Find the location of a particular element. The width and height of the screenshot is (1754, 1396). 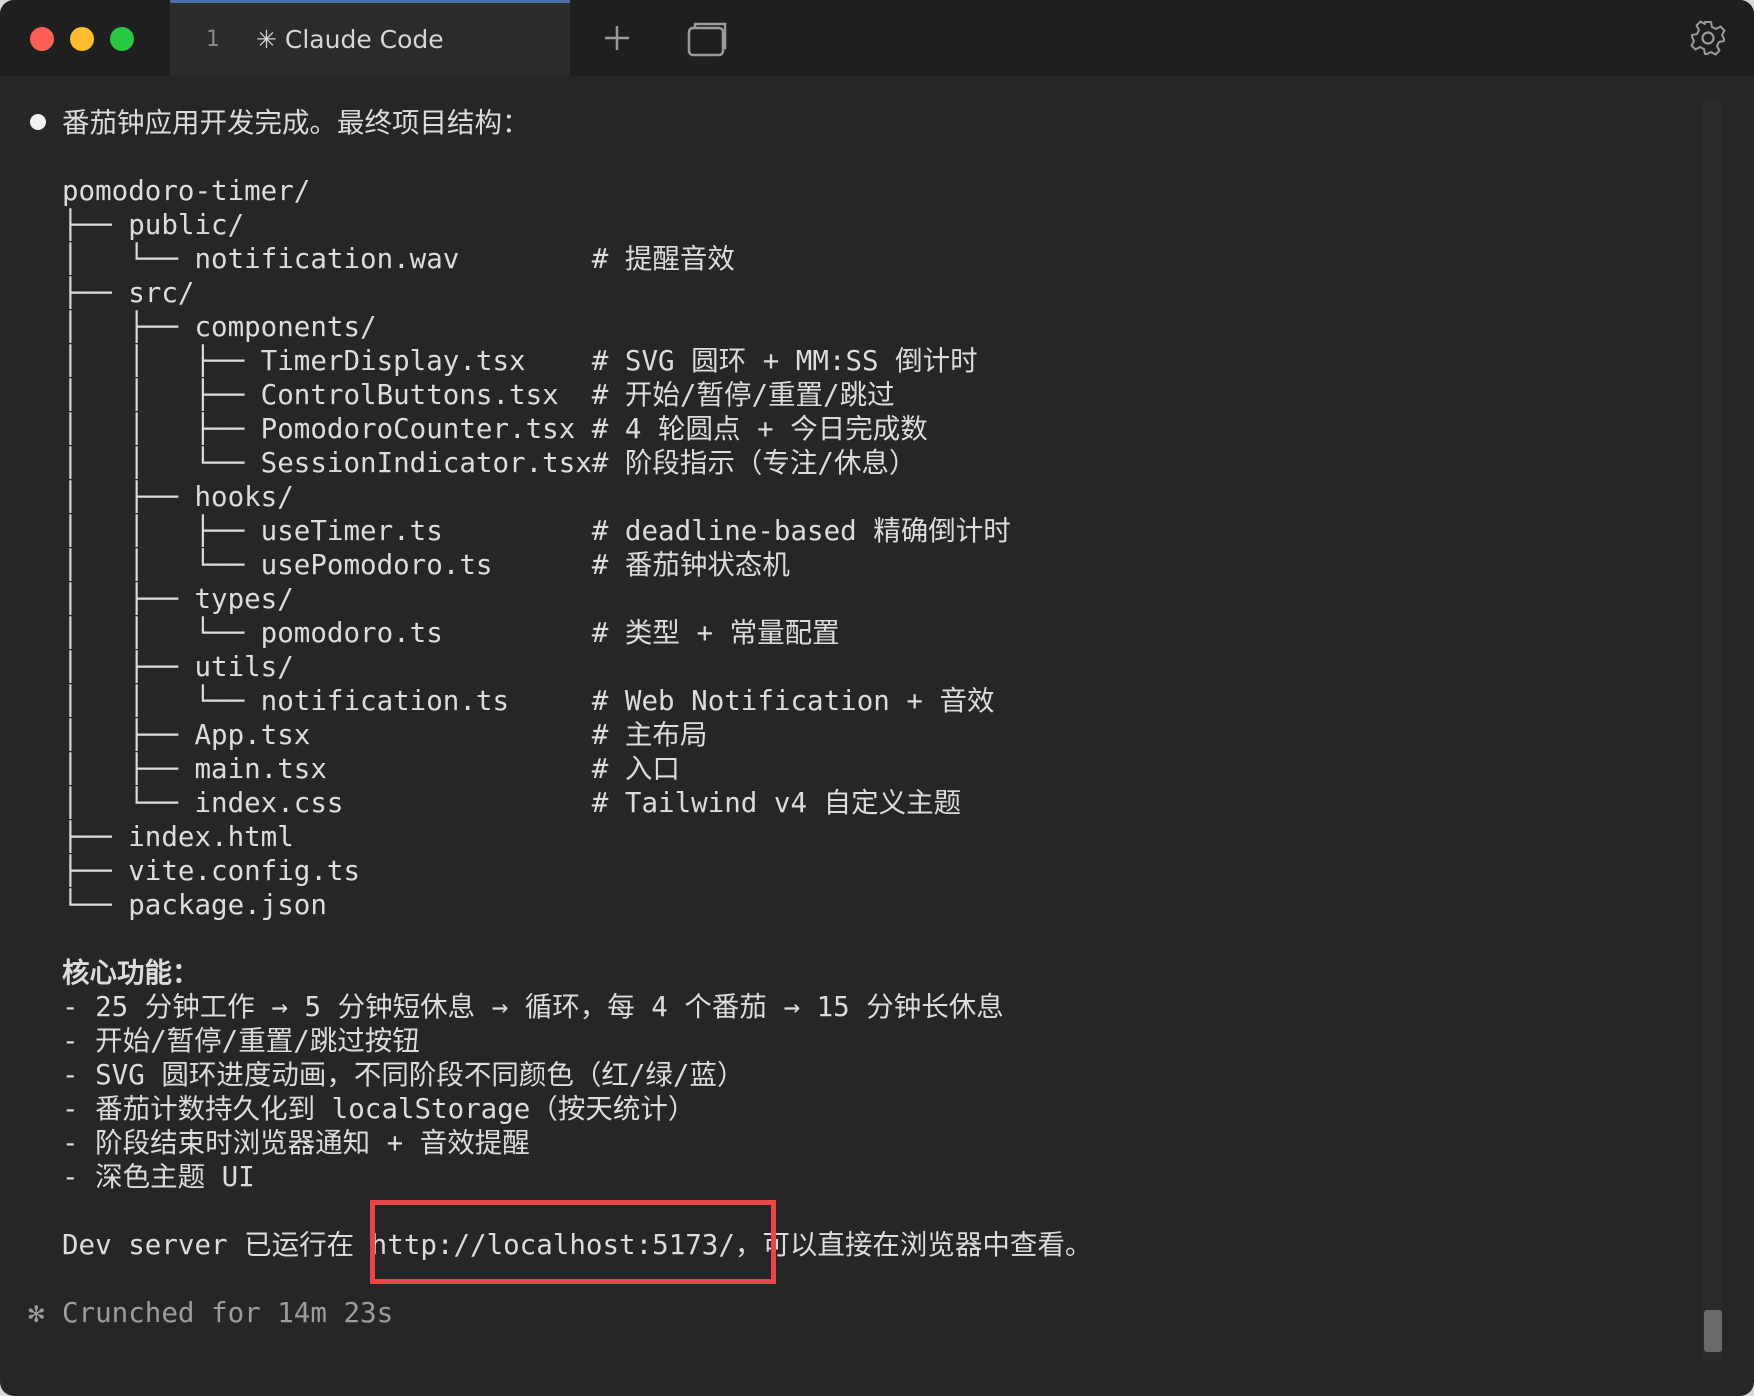

spinner-icon: ✻ is located at coordinates (36, 1313).